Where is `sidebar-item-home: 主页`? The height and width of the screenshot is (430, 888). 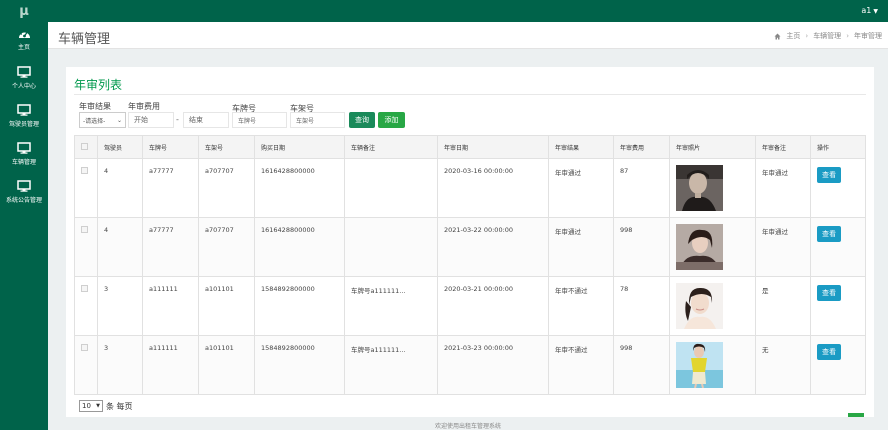 sidebar-item-home: 主页 is located at coordinates (24, 41).